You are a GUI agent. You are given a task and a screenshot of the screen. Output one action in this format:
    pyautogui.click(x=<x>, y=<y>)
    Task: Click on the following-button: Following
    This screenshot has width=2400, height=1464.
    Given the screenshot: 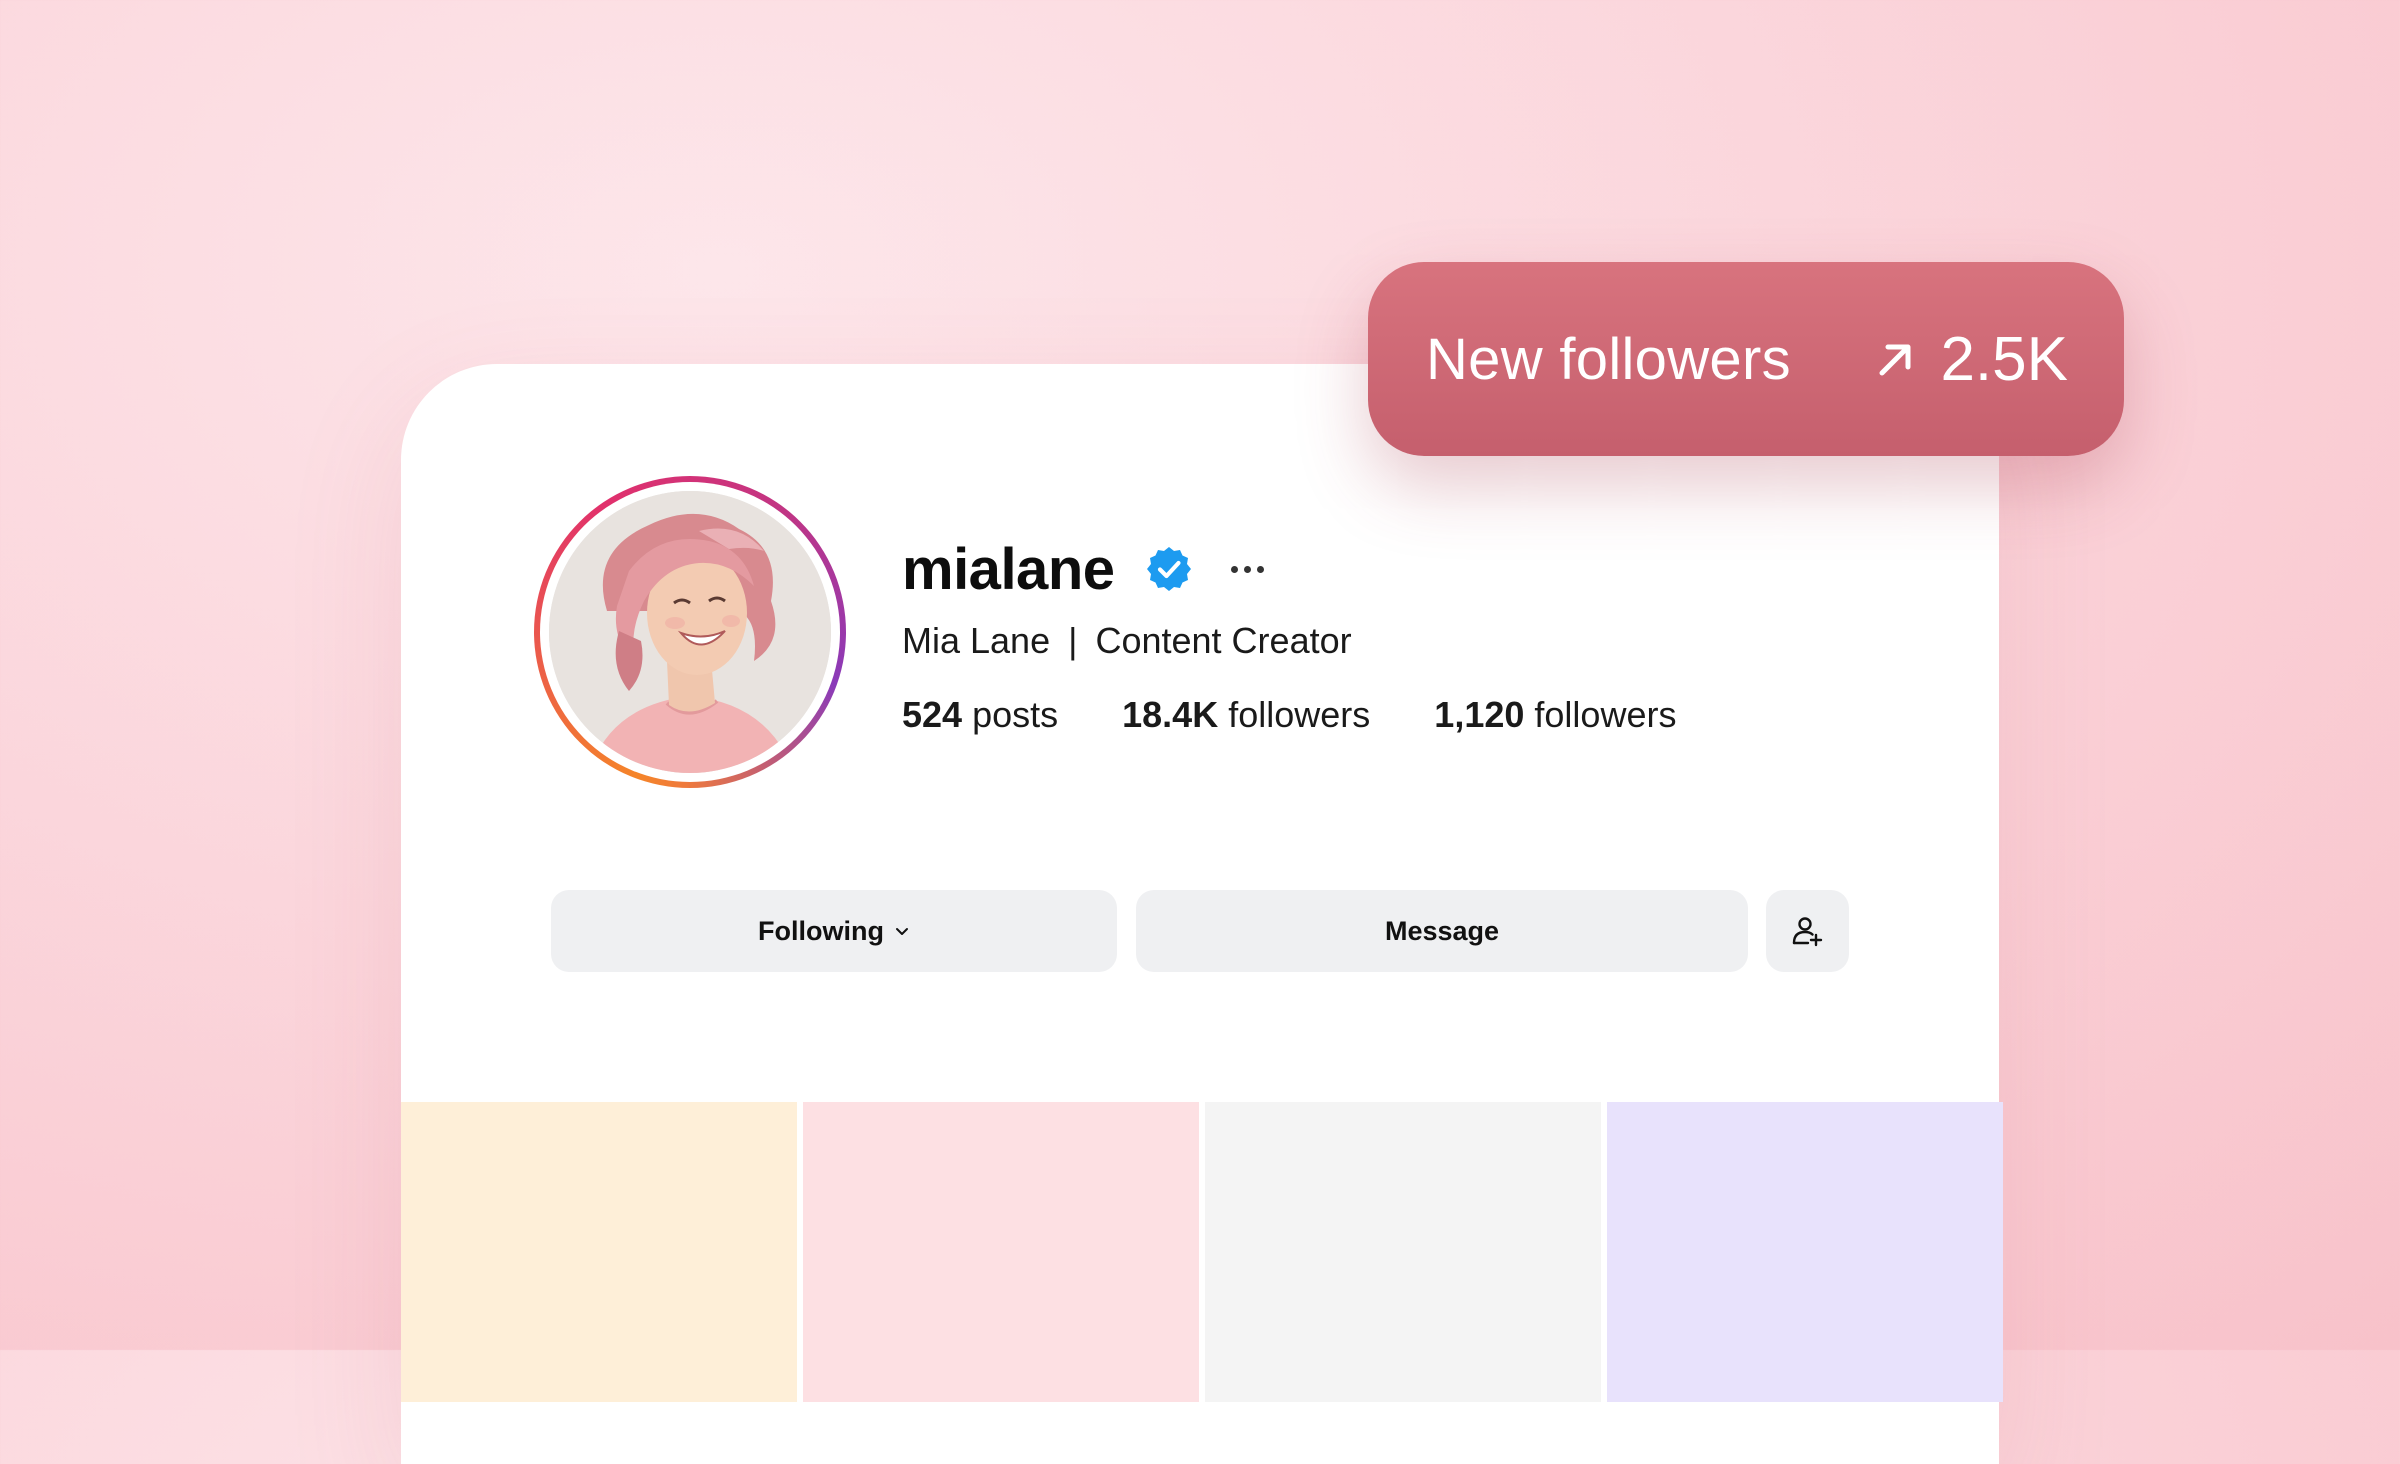 What is the action you would take?
    pyautogui.click(x=834, y=931)
    